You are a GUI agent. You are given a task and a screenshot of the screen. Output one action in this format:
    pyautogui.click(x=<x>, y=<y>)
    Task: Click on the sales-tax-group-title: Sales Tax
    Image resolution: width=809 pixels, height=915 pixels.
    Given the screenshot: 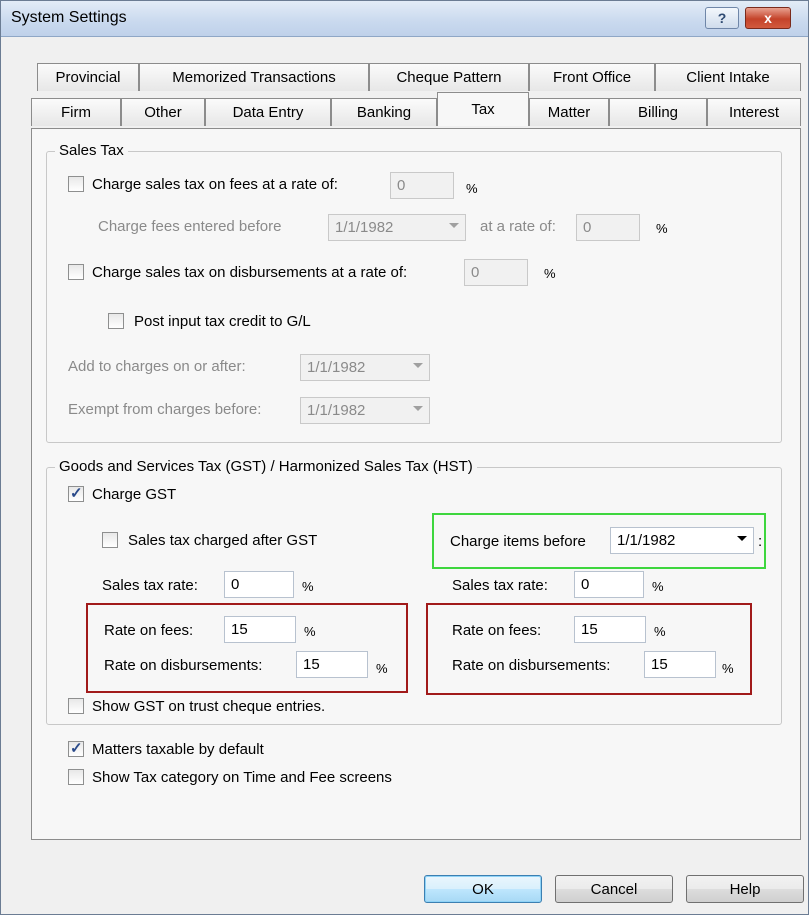 What is the action you would take?
    pyautogui.click(x=91, y=150)
    